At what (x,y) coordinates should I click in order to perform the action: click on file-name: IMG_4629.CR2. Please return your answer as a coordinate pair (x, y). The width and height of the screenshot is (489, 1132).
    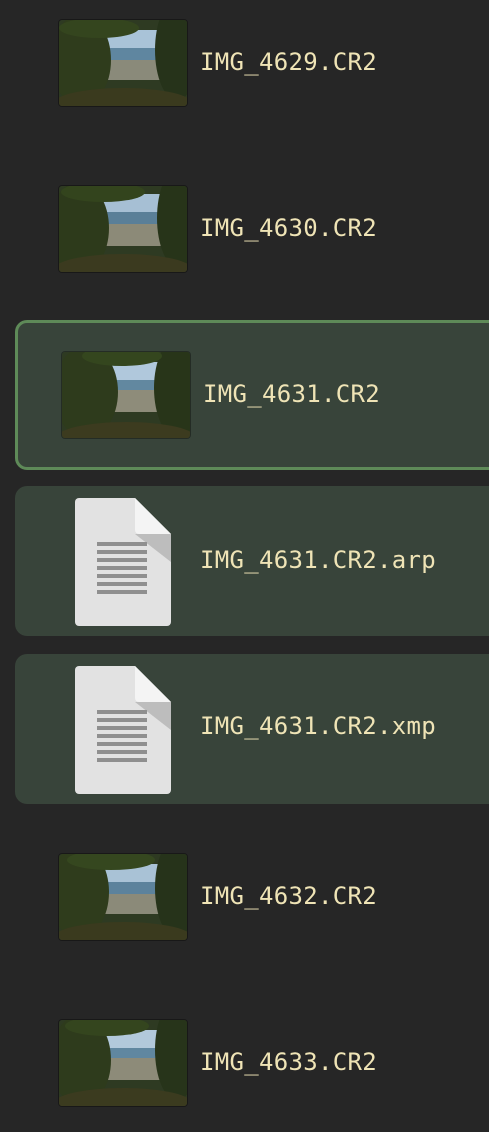
    Looking at the image, I should click on (288, 62).